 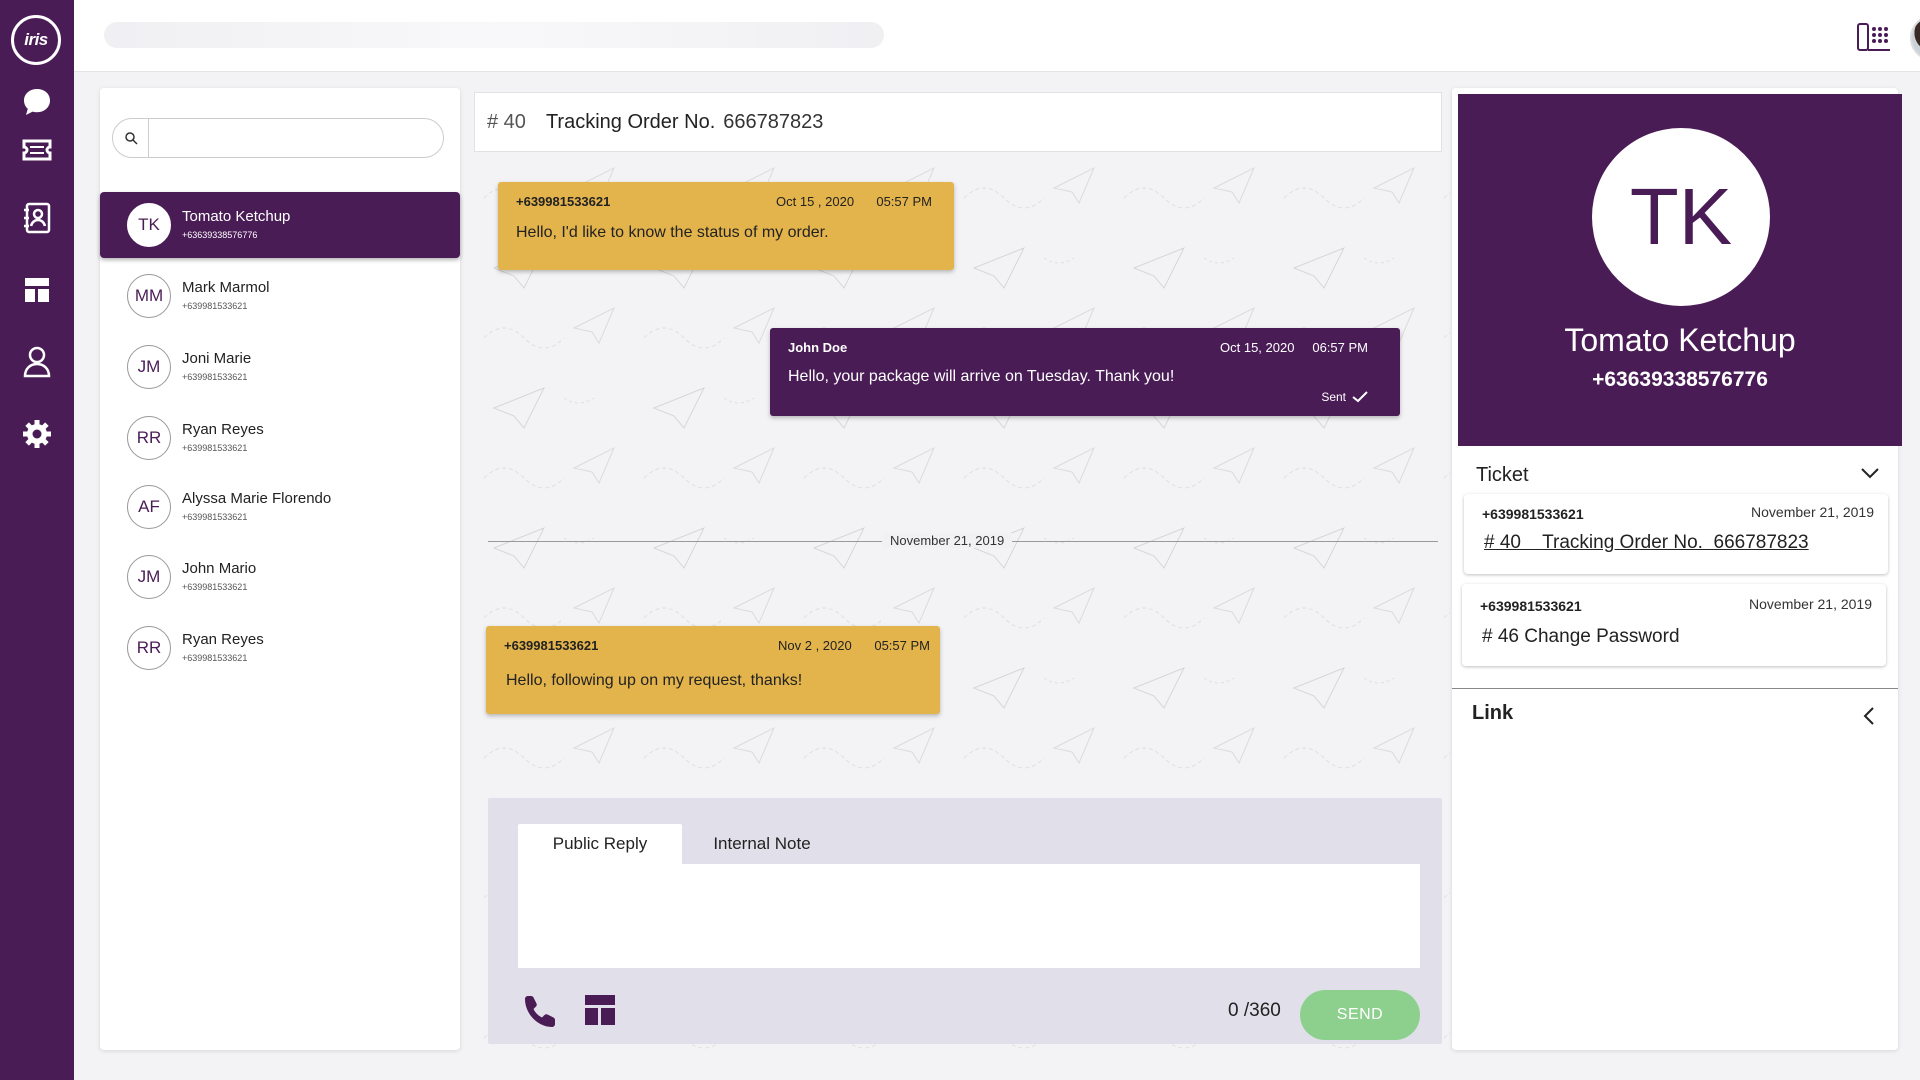 I want to click on contact-item: JM John Mario +639981533621, so click(x=280, y=577).